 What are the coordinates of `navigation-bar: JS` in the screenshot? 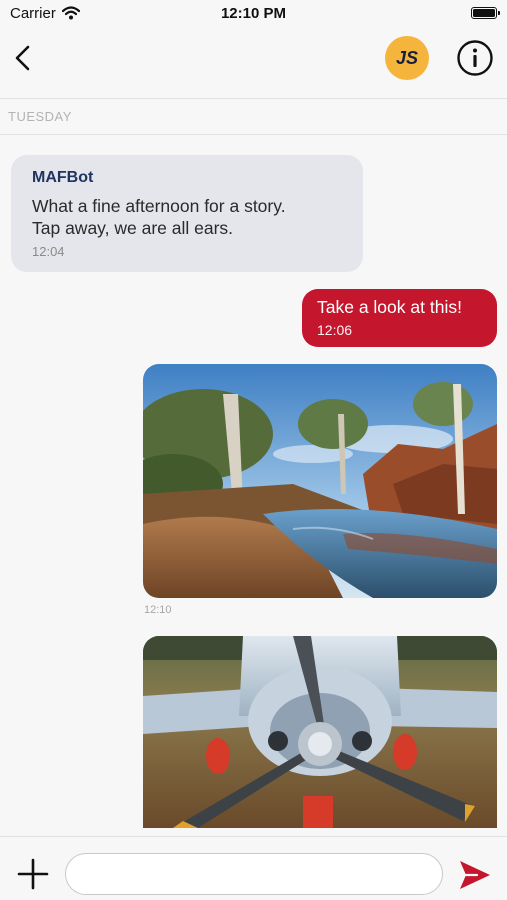 It's located at (253, 63).